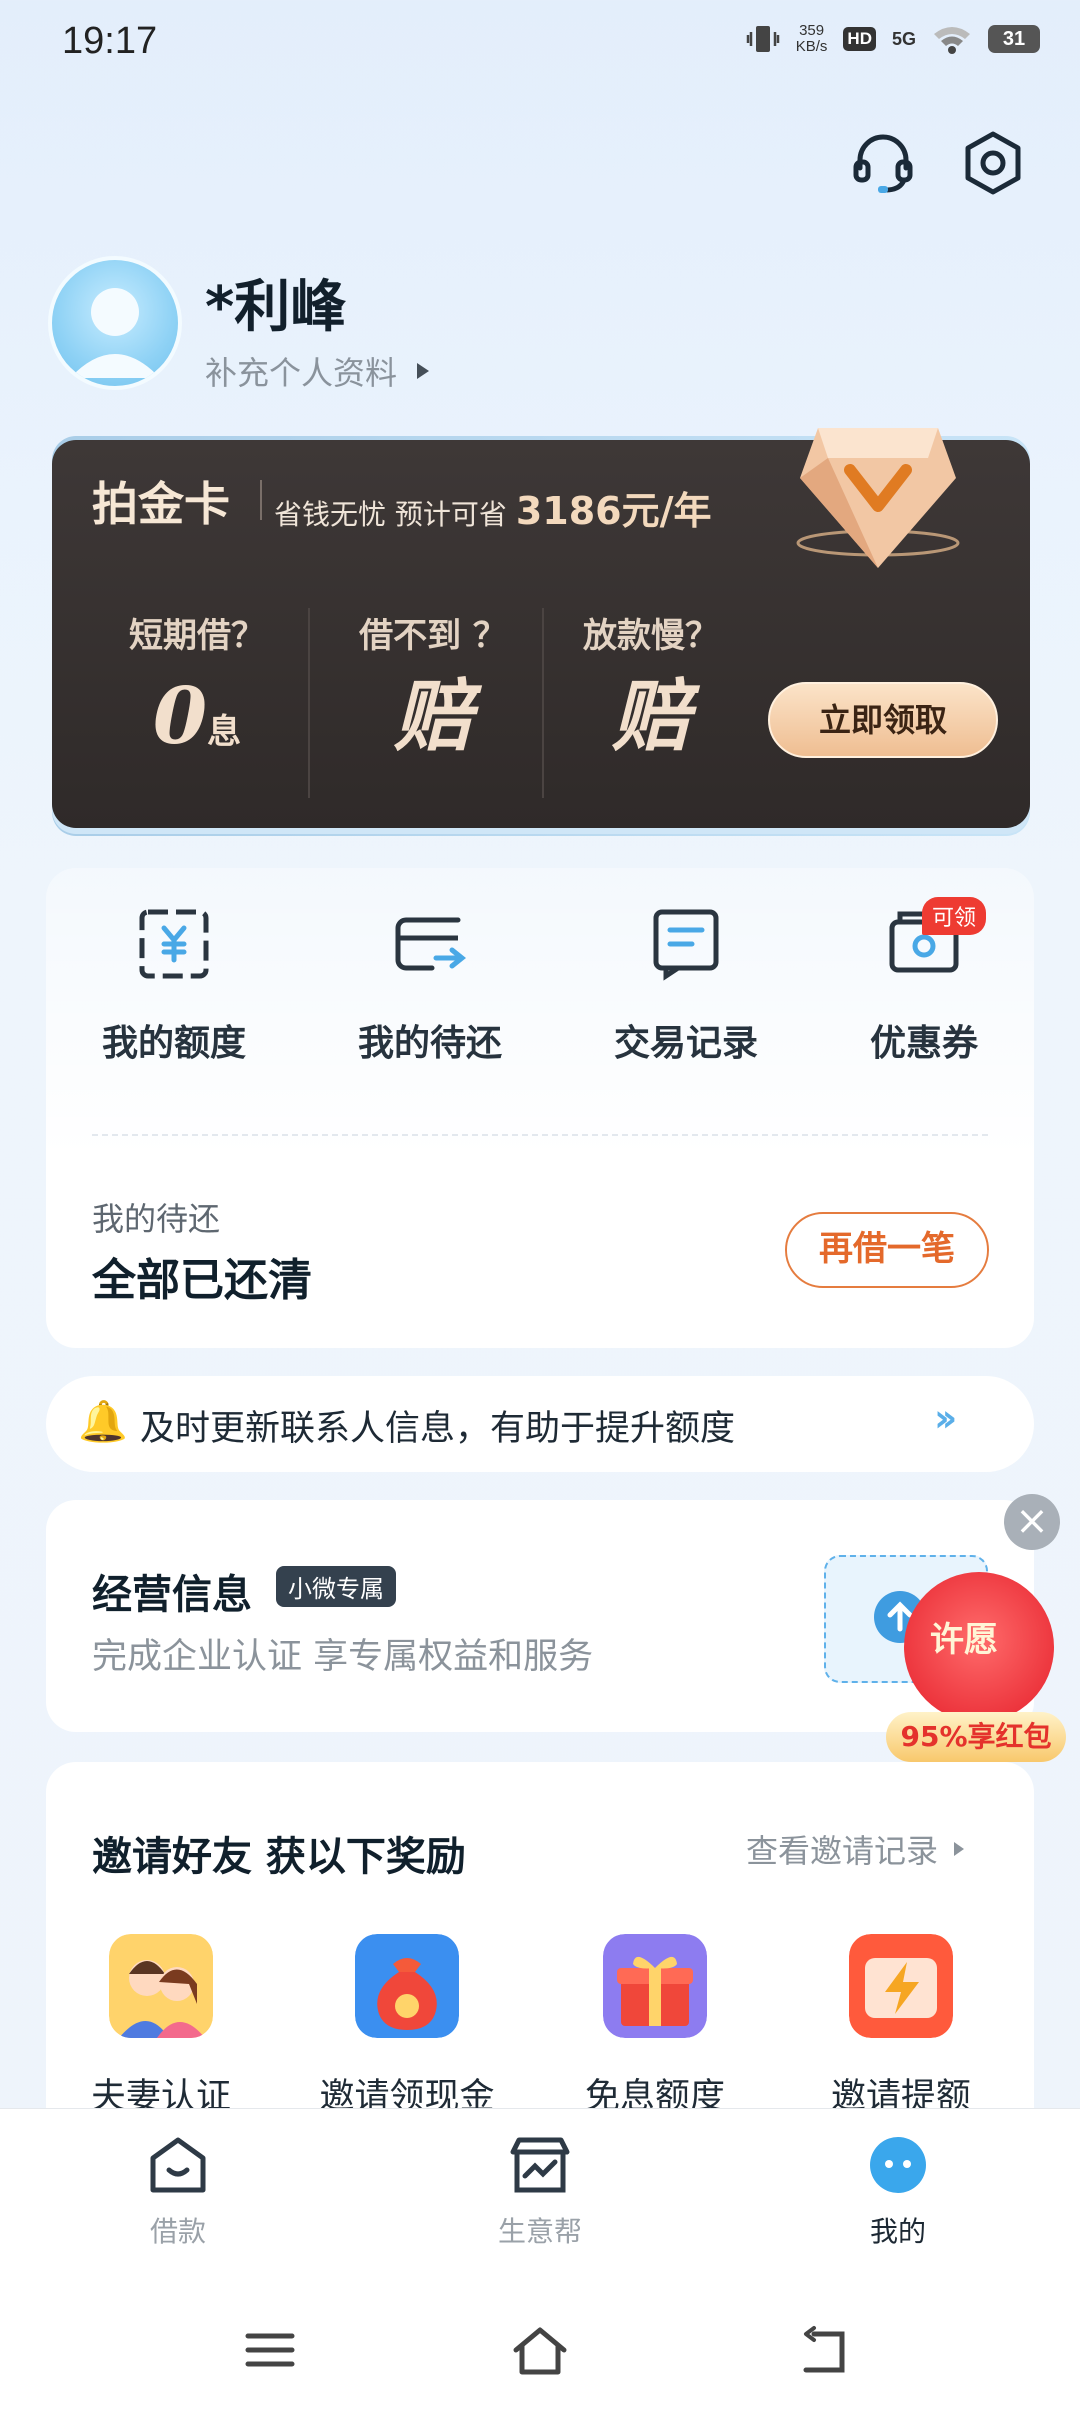  I want to click on quick-action-my-repayment: 我的待还, so click(430, 986).